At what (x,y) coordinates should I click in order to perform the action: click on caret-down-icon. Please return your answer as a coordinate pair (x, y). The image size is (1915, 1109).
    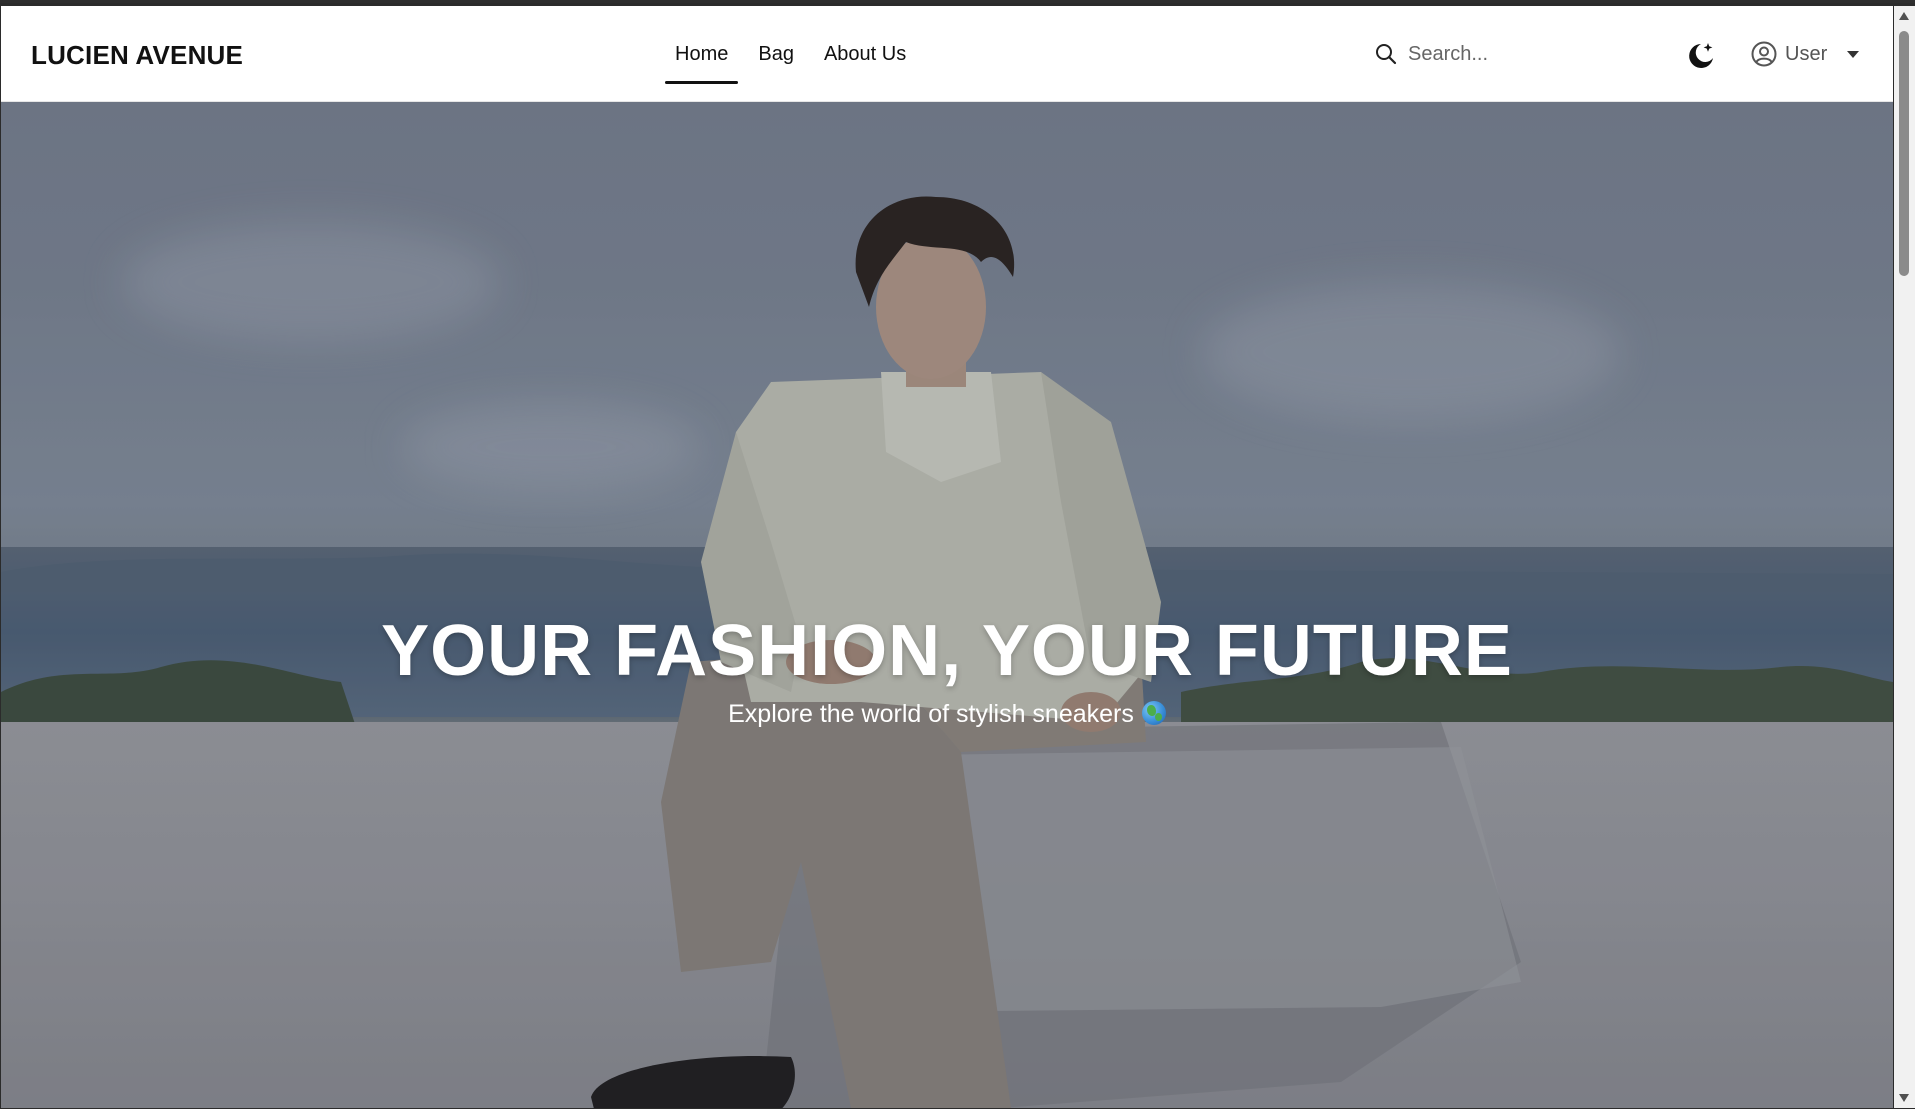
    Looking at the image, I should click on (1853, 54).